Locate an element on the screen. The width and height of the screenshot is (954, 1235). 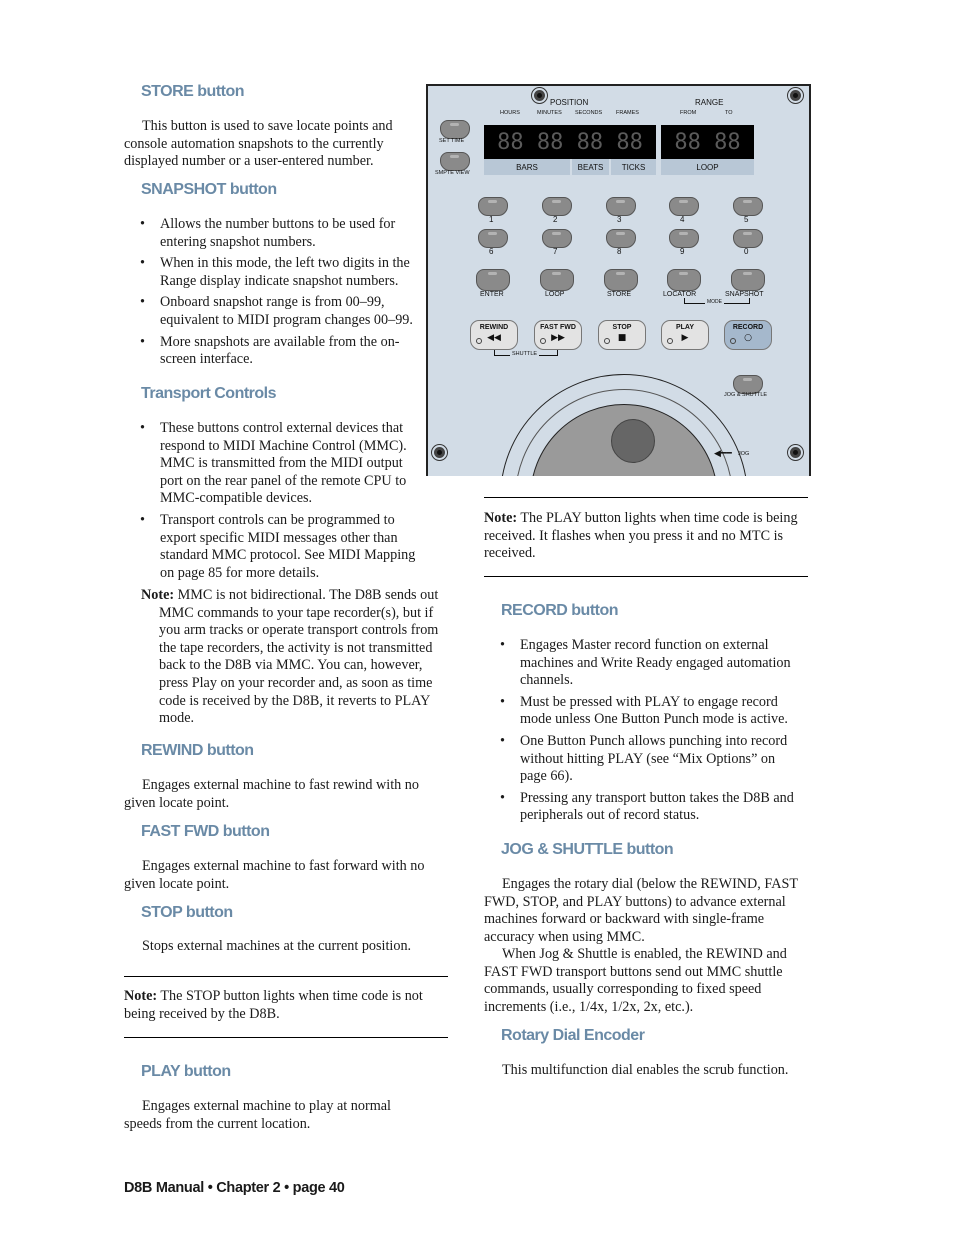
beats-label: BEATS is located at coordinates (590, 167).